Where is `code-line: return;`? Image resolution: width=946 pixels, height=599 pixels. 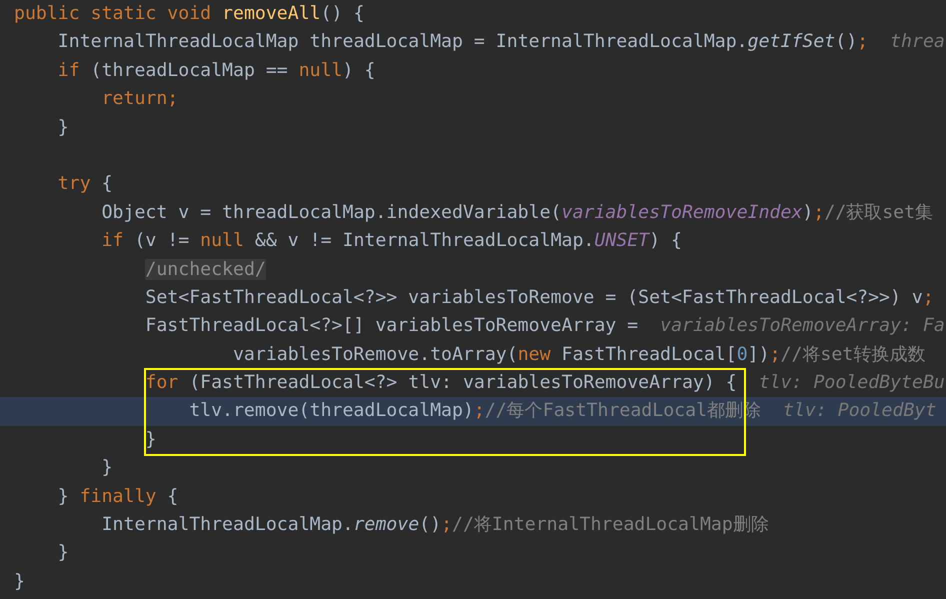
code-line: return; is located at coordinates (140, 99).